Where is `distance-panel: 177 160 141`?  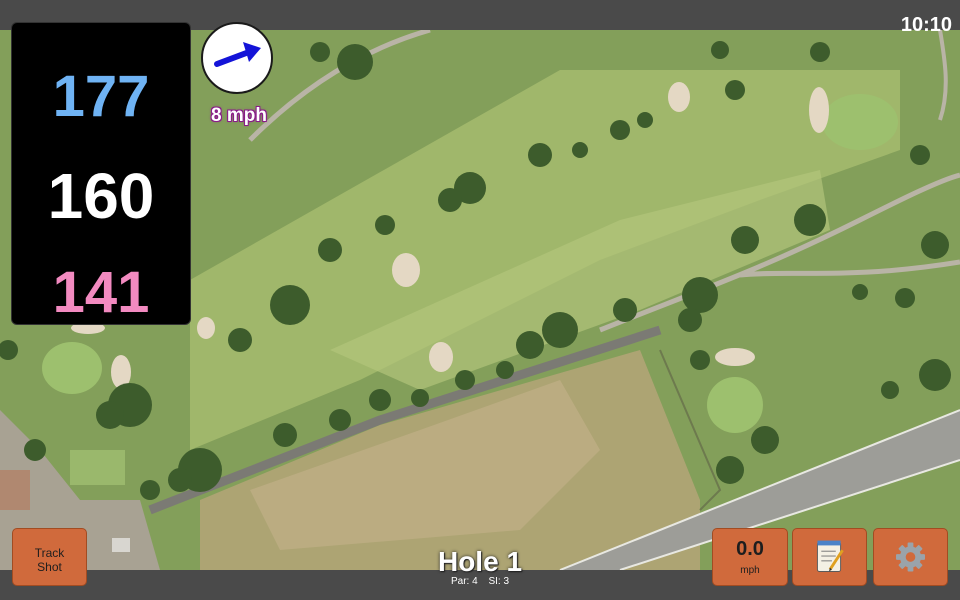 distance-panel: 177 160 141 is located at coordinates (101, 173).